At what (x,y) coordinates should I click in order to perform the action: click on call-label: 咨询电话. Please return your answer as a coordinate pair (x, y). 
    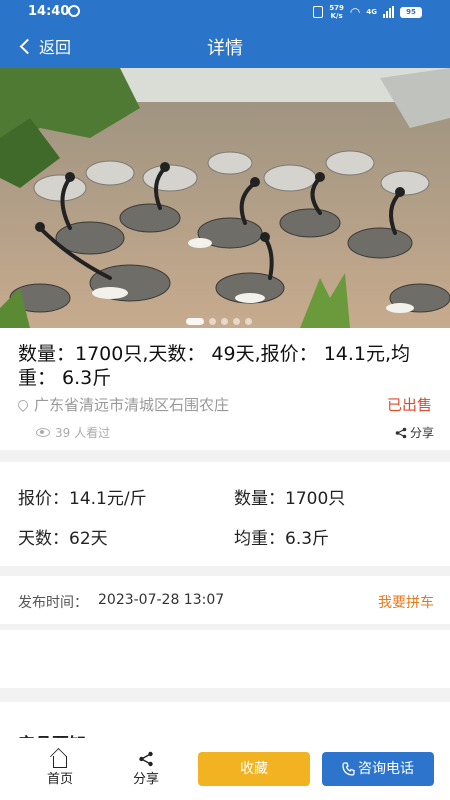
    Looking at the image, I should click on (386, 769).